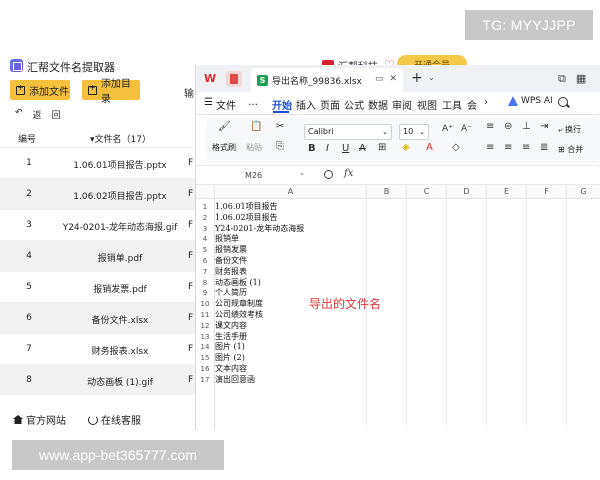  Describe the element at coordinates (280, 146) in the screenshot. I see `copy-icon: ⎘` at that location.